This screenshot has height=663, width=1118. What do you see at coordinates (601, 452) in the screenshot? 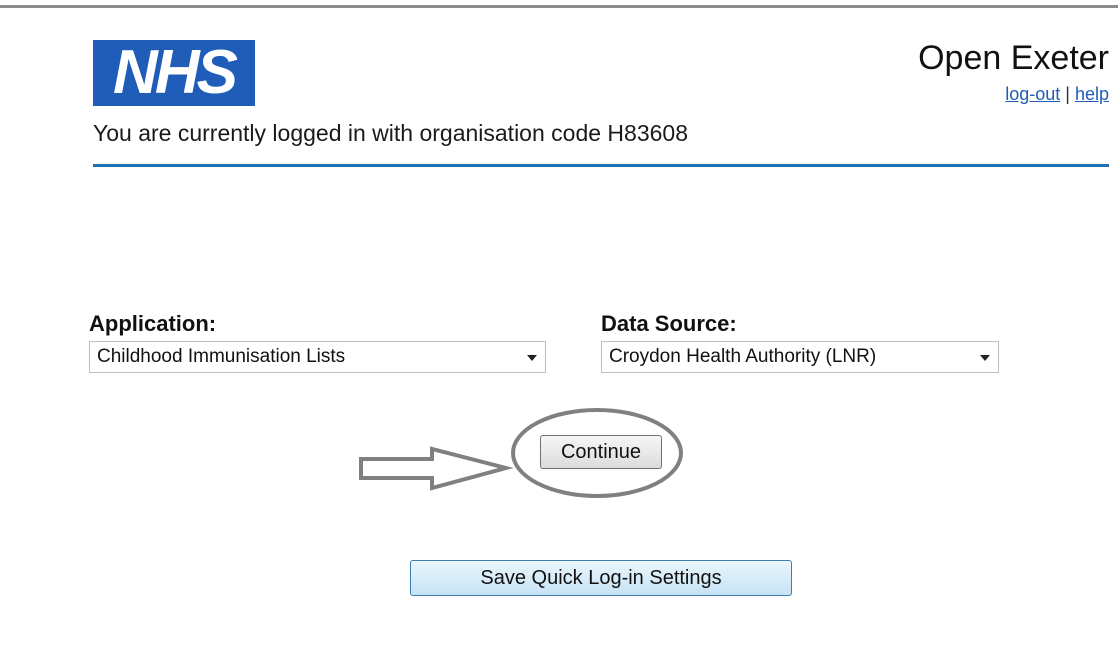
I see `continue-button: Continue` at bounding box center [601, 452].